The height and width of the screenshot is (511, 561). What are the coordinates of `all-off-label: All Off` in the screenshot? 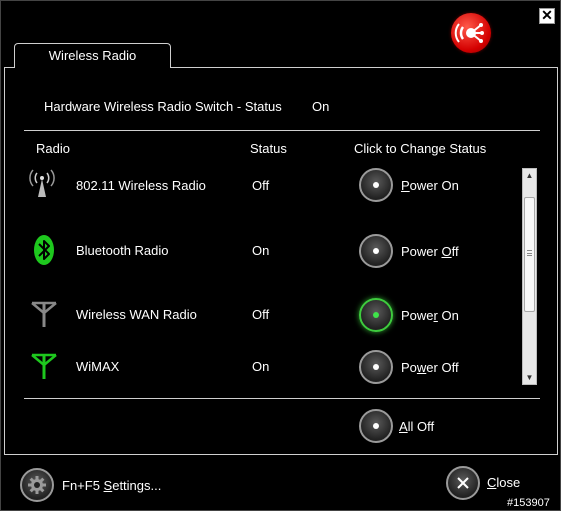 It's located at (416, 426).